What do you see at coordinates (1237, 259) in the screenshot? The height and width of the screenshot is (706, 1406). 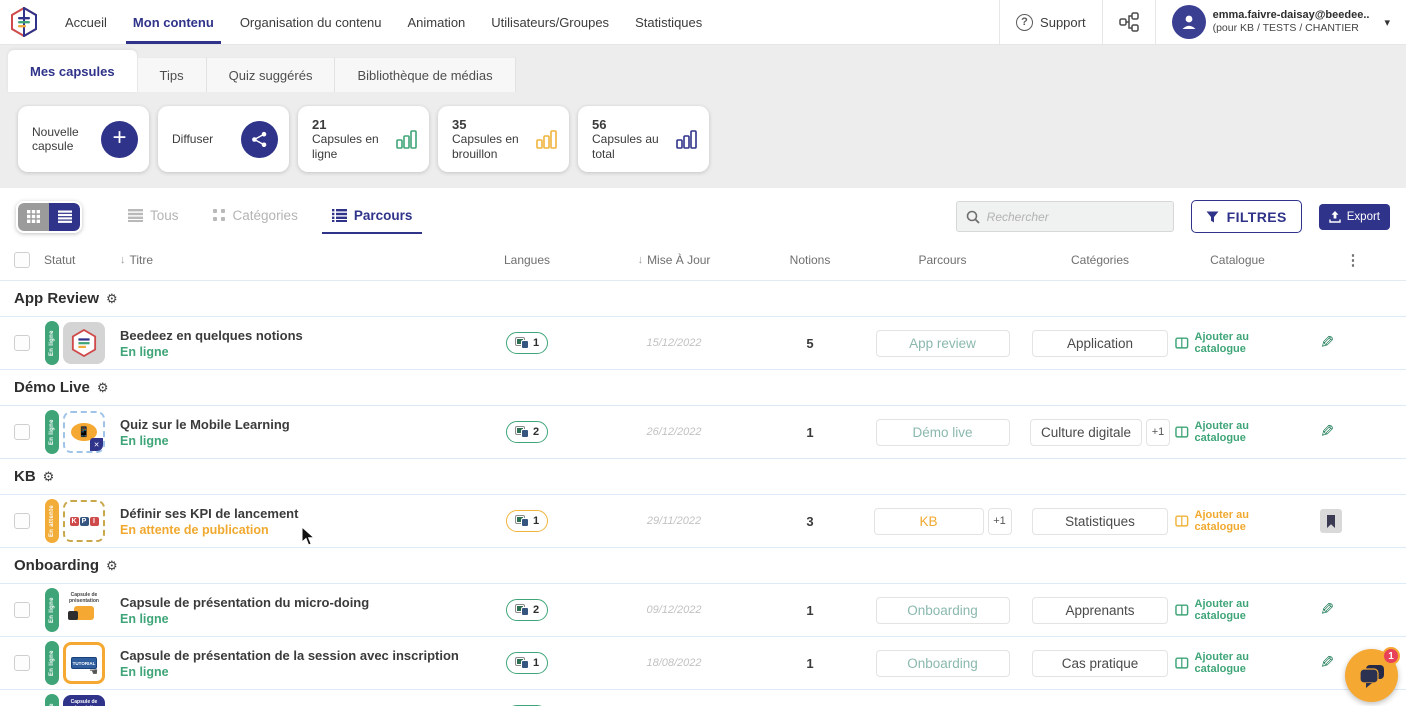 I see `column-catalogue: Catalogue` at bounding box center [1237, 259].